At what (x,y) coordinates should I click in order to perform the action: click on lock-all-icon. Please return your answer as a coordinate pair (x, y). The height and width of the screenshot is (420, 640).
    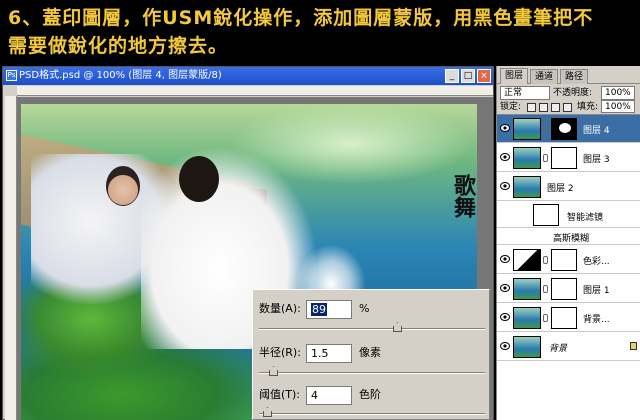
    Looking at the image, I should click on (567, 107).